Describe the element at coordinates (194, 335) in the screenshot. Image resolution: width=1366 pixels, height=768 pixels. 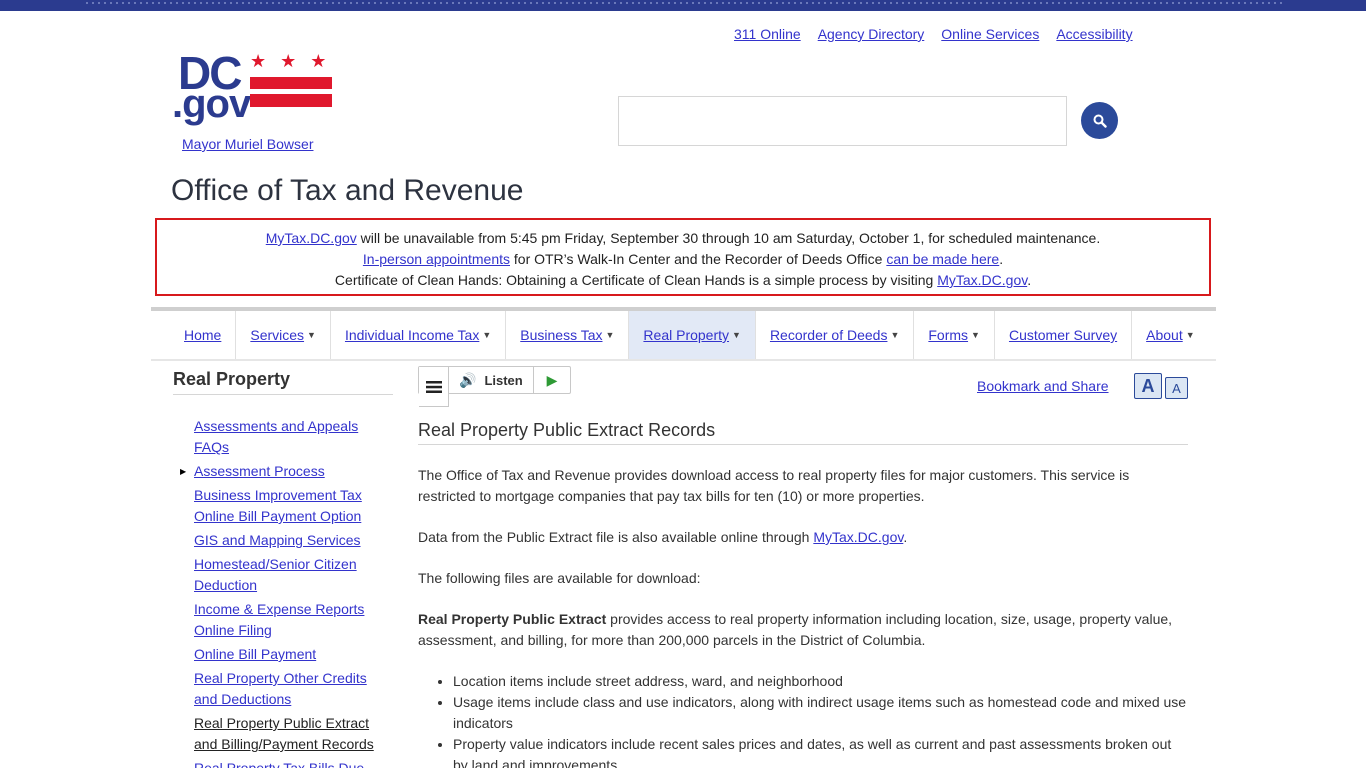
I see `nav-item-home: Home` at that location.